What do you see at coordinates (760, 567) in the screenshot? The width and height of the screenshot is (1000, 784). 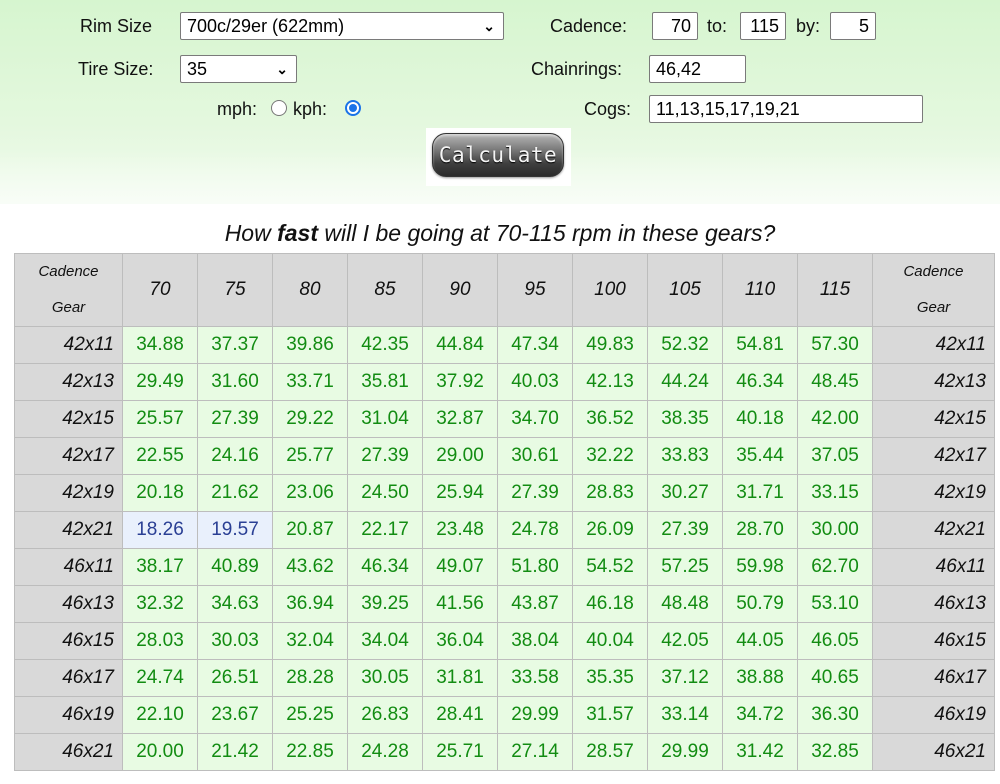 I see `speed-cell: 59.98` at bounding box center [760, 567].